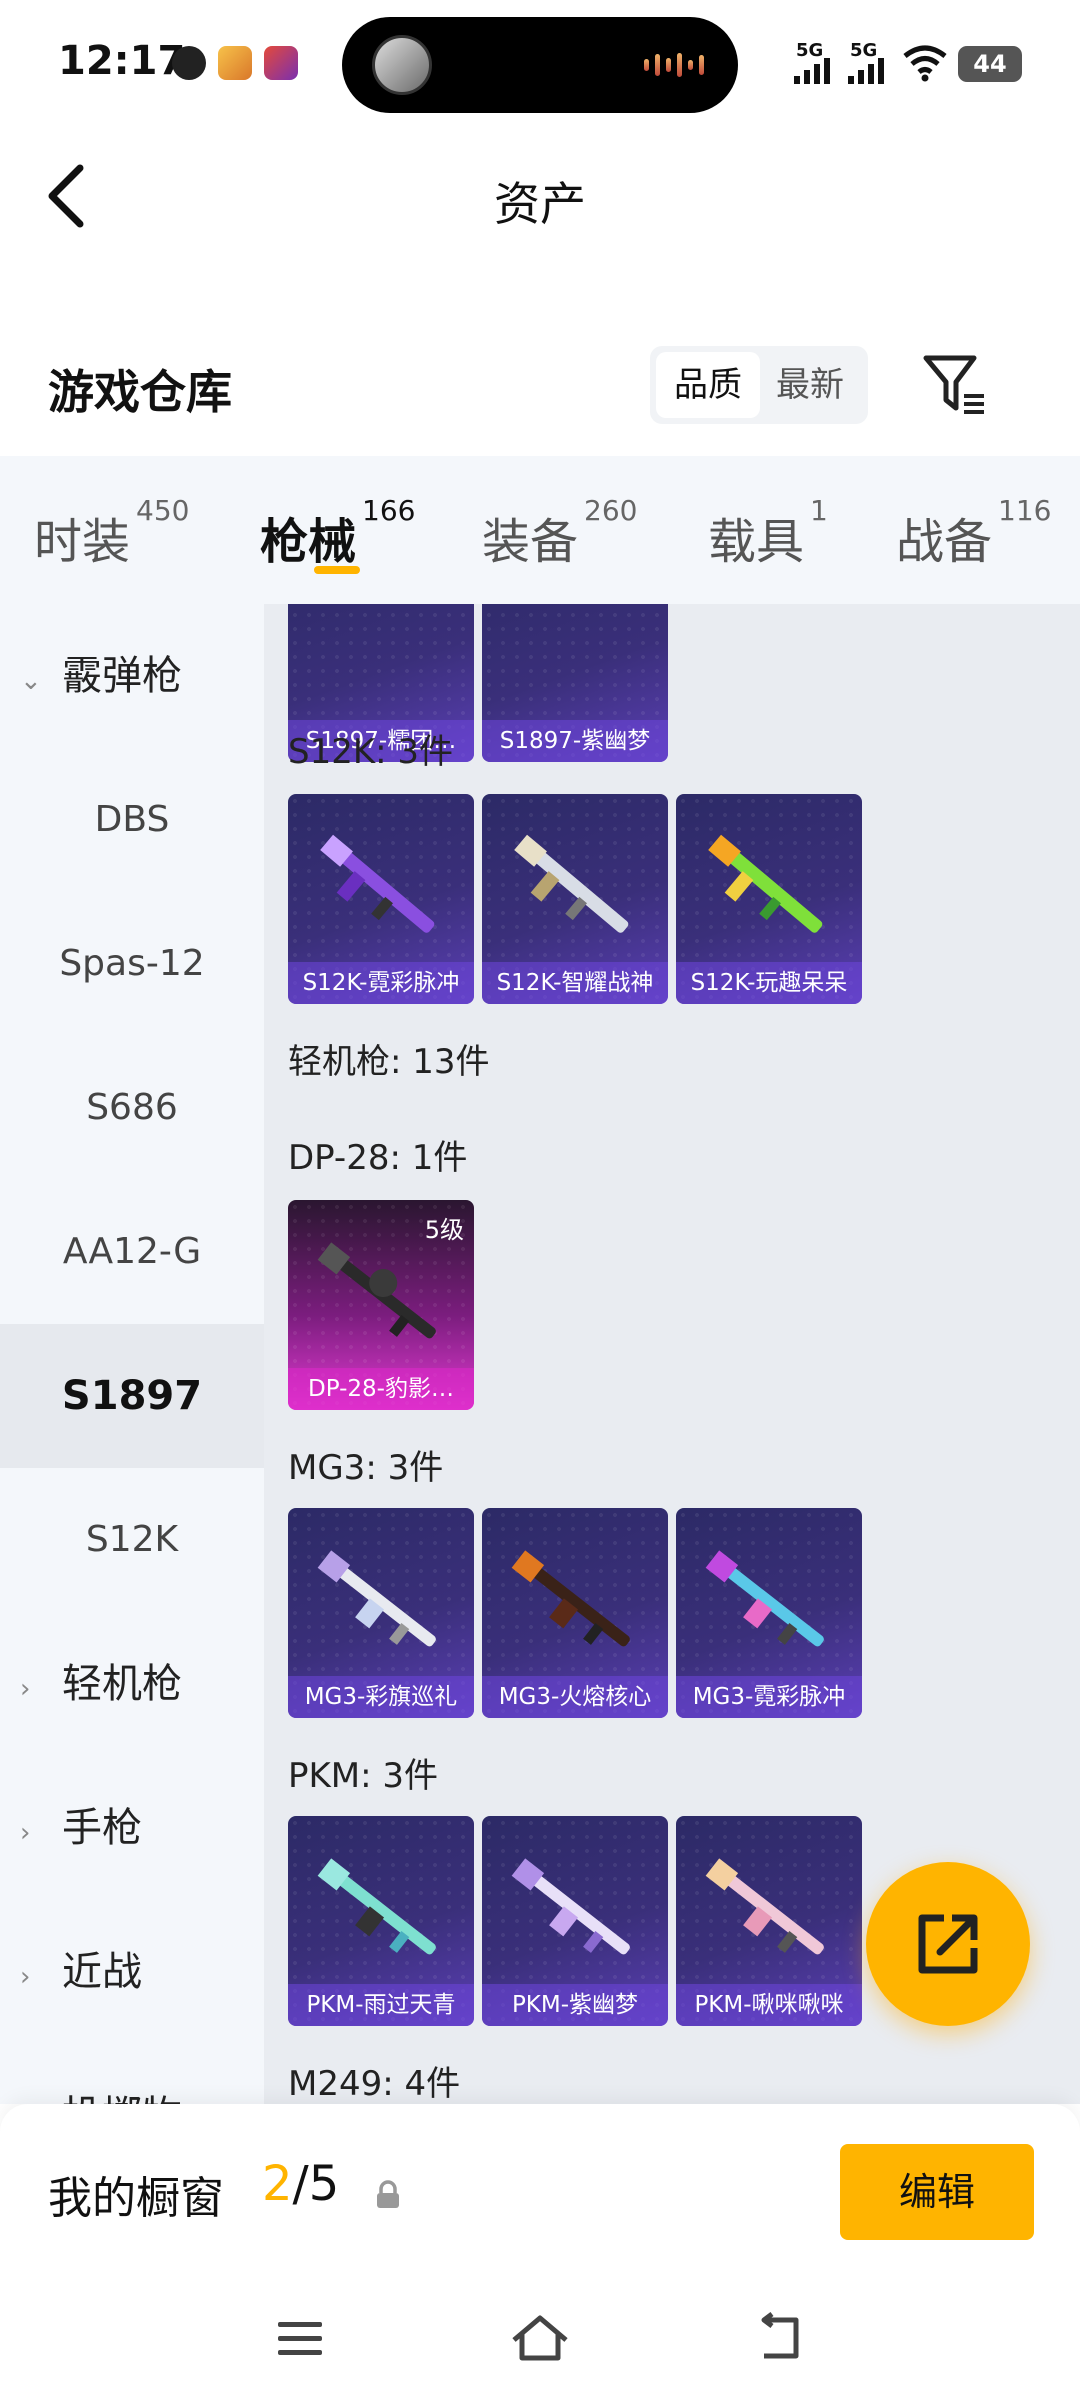  Describe the element at coordinates (132, 1540) in the screenshot. I see `sidebar-item-s12k: S12K` at that location.